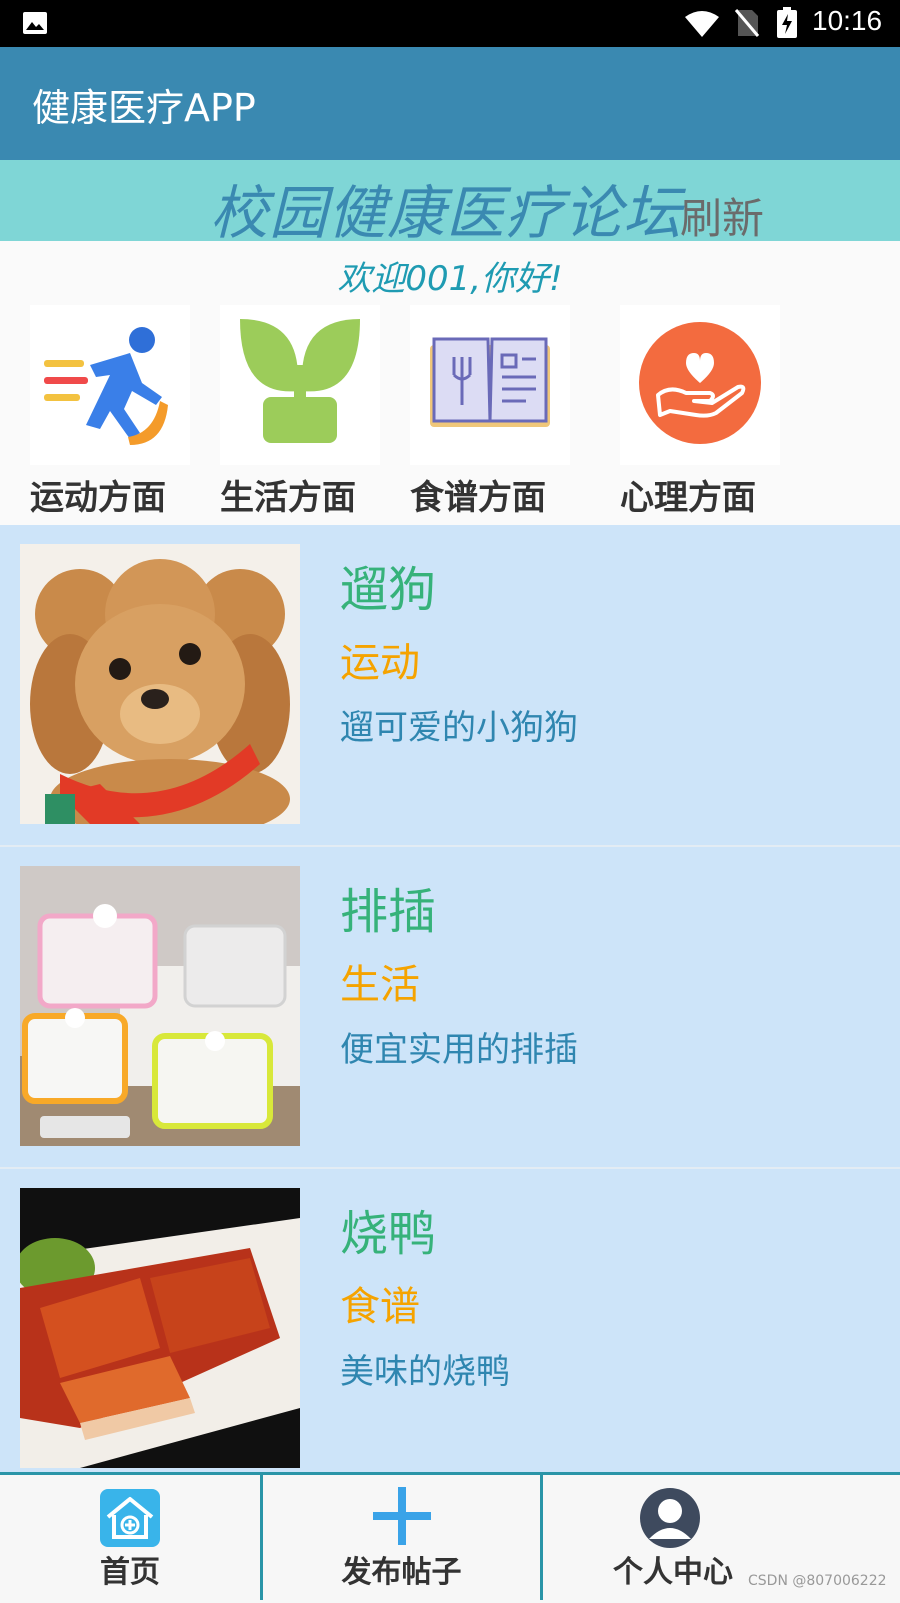  Describe the element at coordinates (722, 215) in the screenshot. I see `refresh-button: 刷新` at that location.